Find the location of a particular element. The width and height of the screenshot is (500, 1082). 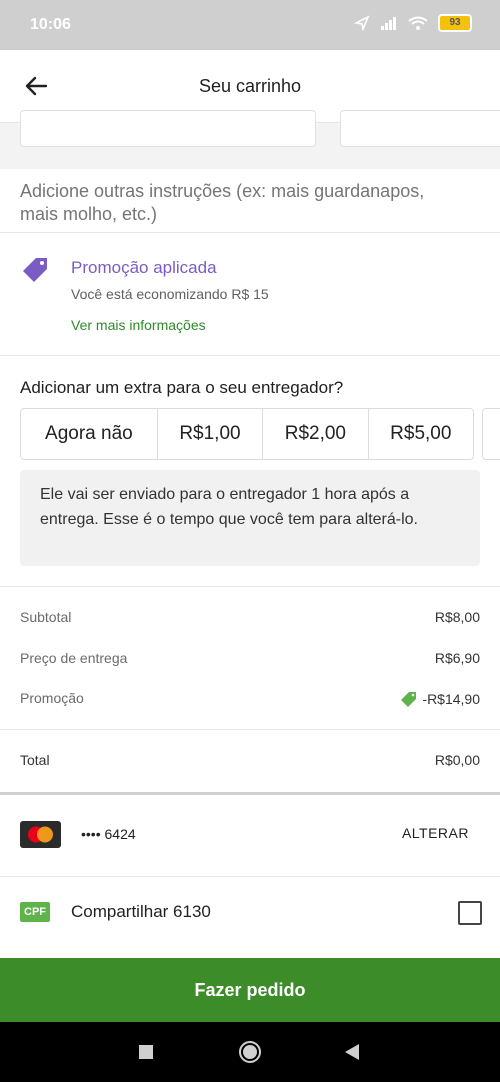

tip-option-2: R$2,00 is located at coordinates (316, 434).